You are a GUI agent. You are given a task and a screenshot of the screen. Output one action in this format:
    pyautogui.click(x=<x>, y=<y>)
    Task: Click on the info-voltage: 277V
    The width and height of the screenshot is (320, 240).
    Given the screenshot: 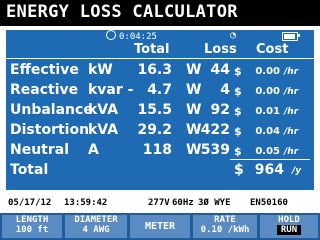 What is the action you would take?
    pyautogui.click(x=159, y=203)
    